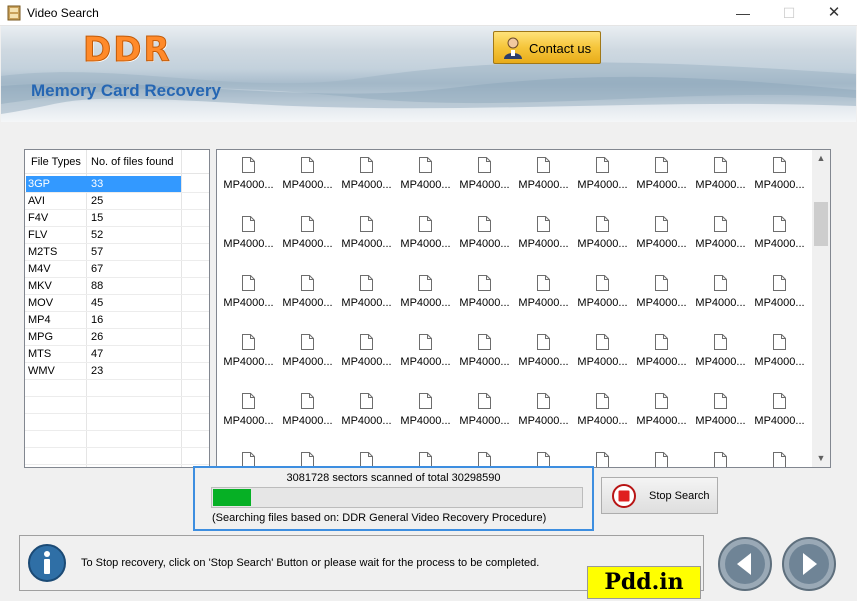 The height and width of the screenshot is (601, 857). I want to click on file-type-row: WMV 23, so click(117, 371).